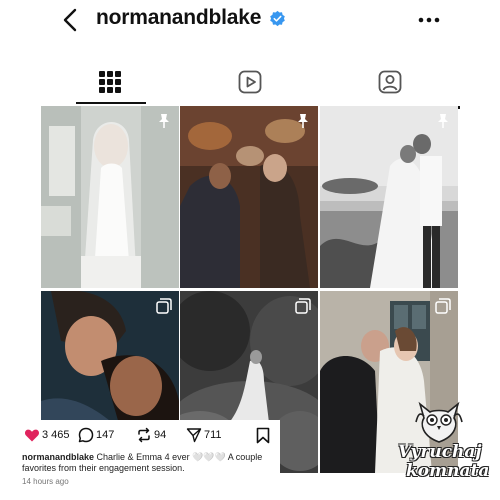 The height and width of the screenshot is (500, 500). What do you see at coordinates (32, 435) in the screenshot?
I see `heart-icon` at bounding box center [32, 435].